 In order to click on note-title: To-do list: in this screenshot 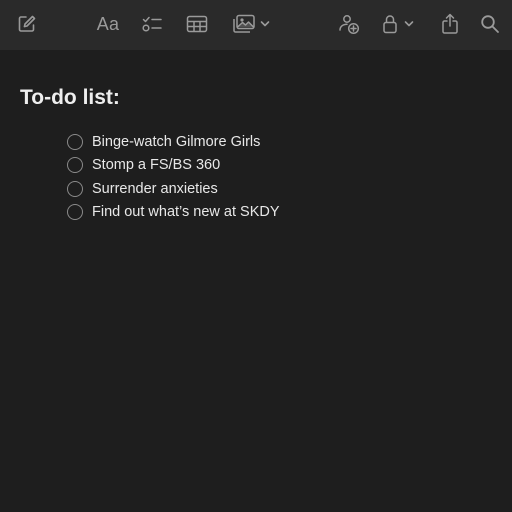, I will do `click(70, 98)`.